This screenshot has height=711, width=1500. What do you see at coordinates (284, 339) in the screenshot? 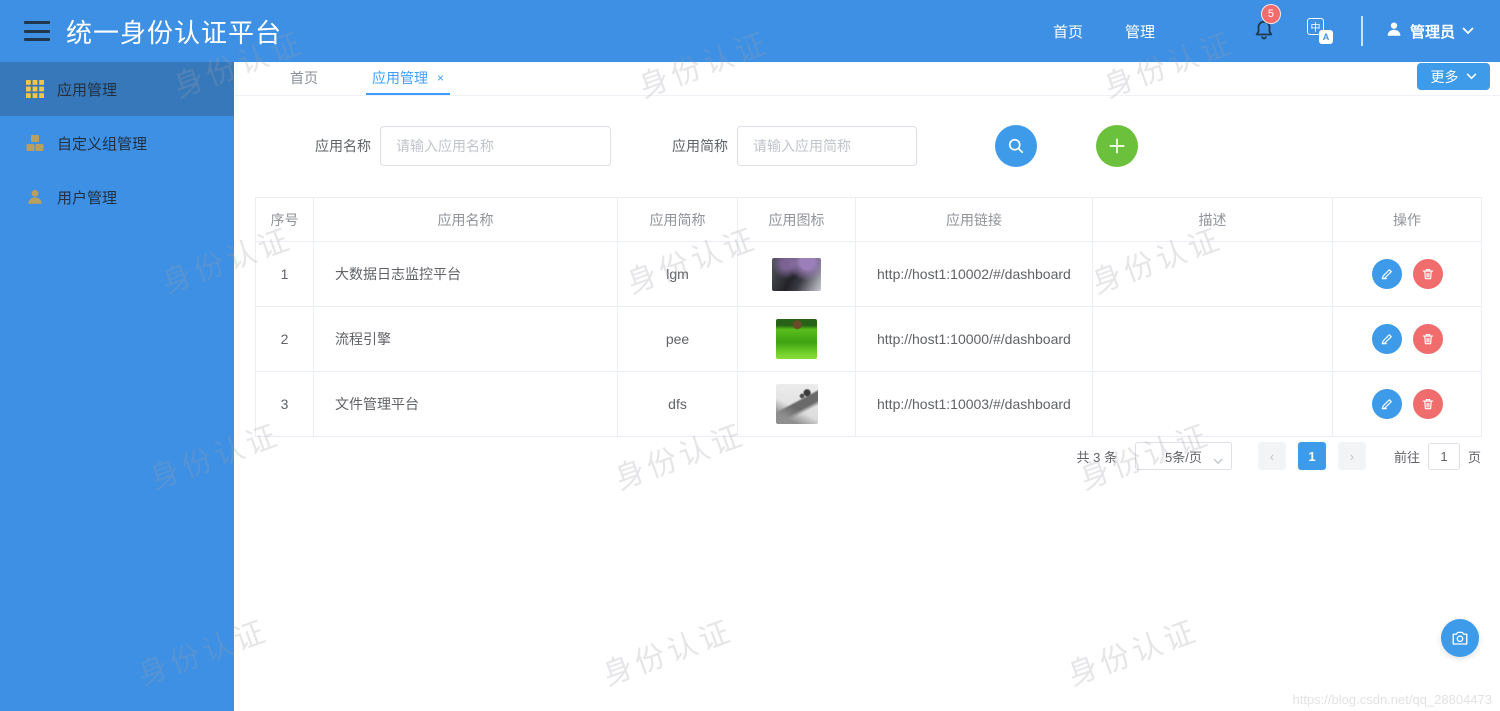
I see `row-index-cell: 2` at bounding box center [284, 339].